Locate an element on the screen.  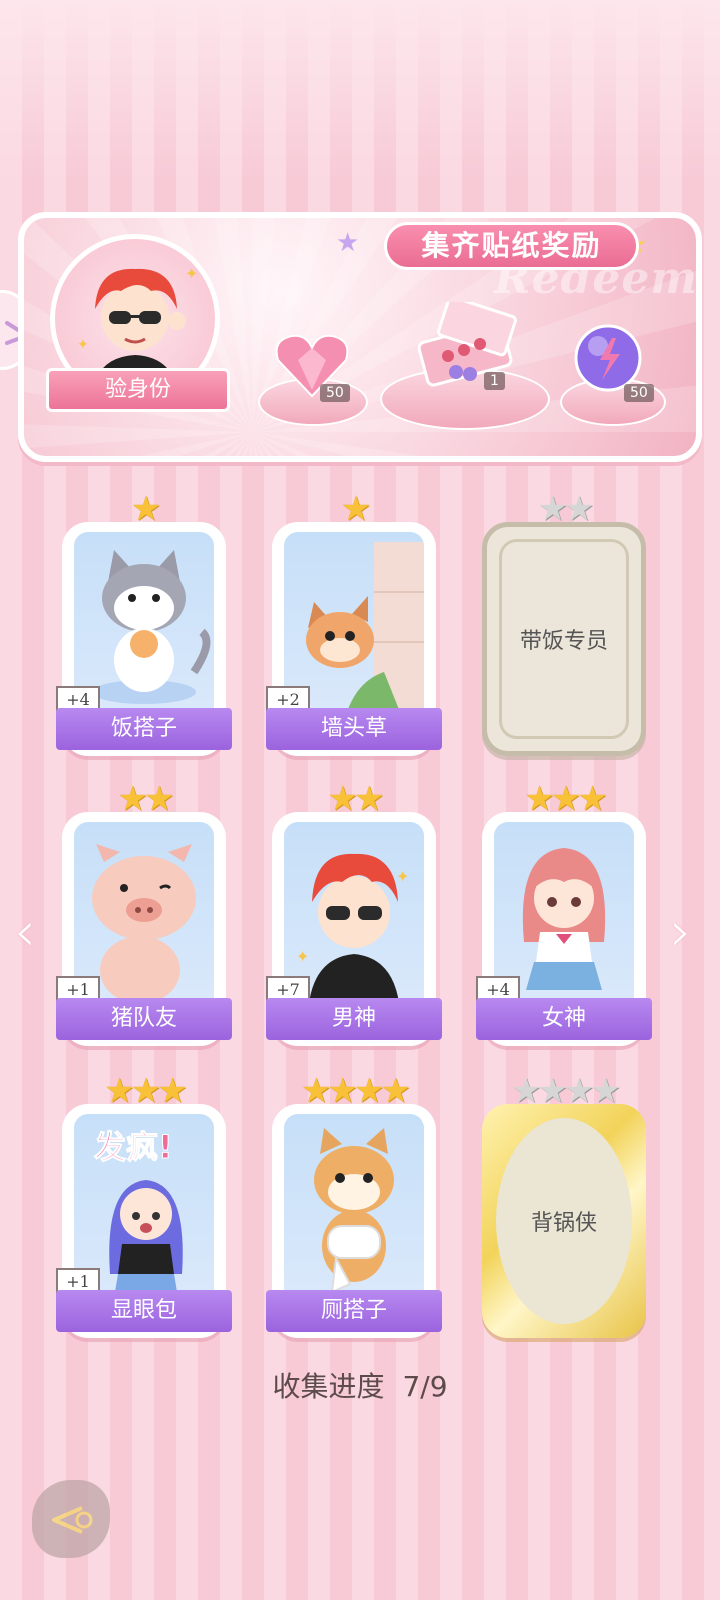
sticker-card: ★★★★ 厕搭子 is located at coordinates (354, 1206).